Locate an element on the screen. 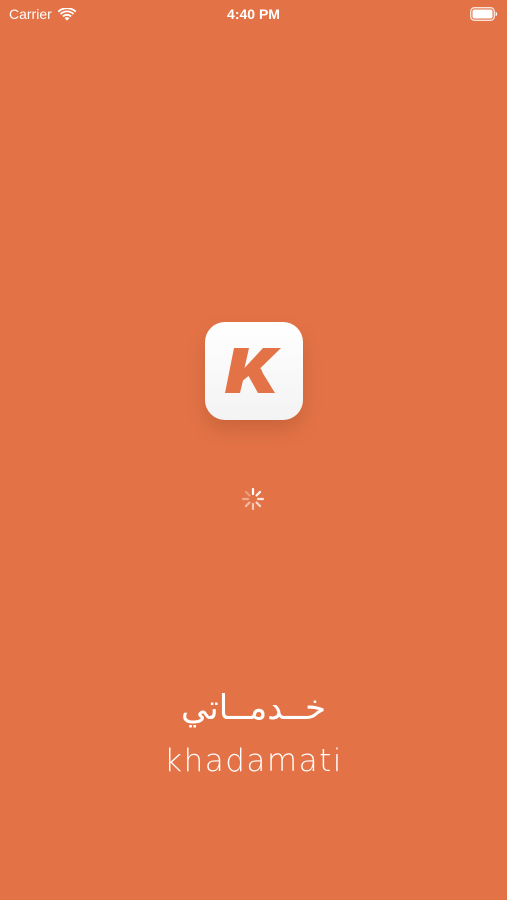 This screenshot has height=900, width=507. app-logo-tile is located at coordinates (254, 371).